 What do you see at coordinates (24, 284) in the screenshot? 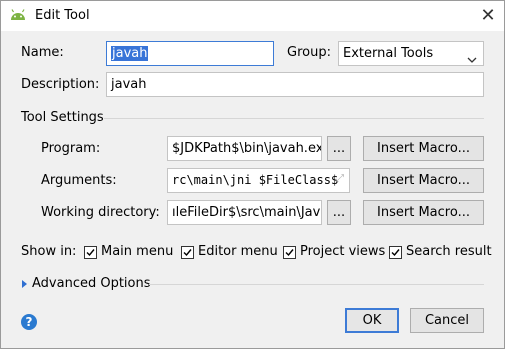
I see `expand-arrow-icon` at bounding box center [24, 284].